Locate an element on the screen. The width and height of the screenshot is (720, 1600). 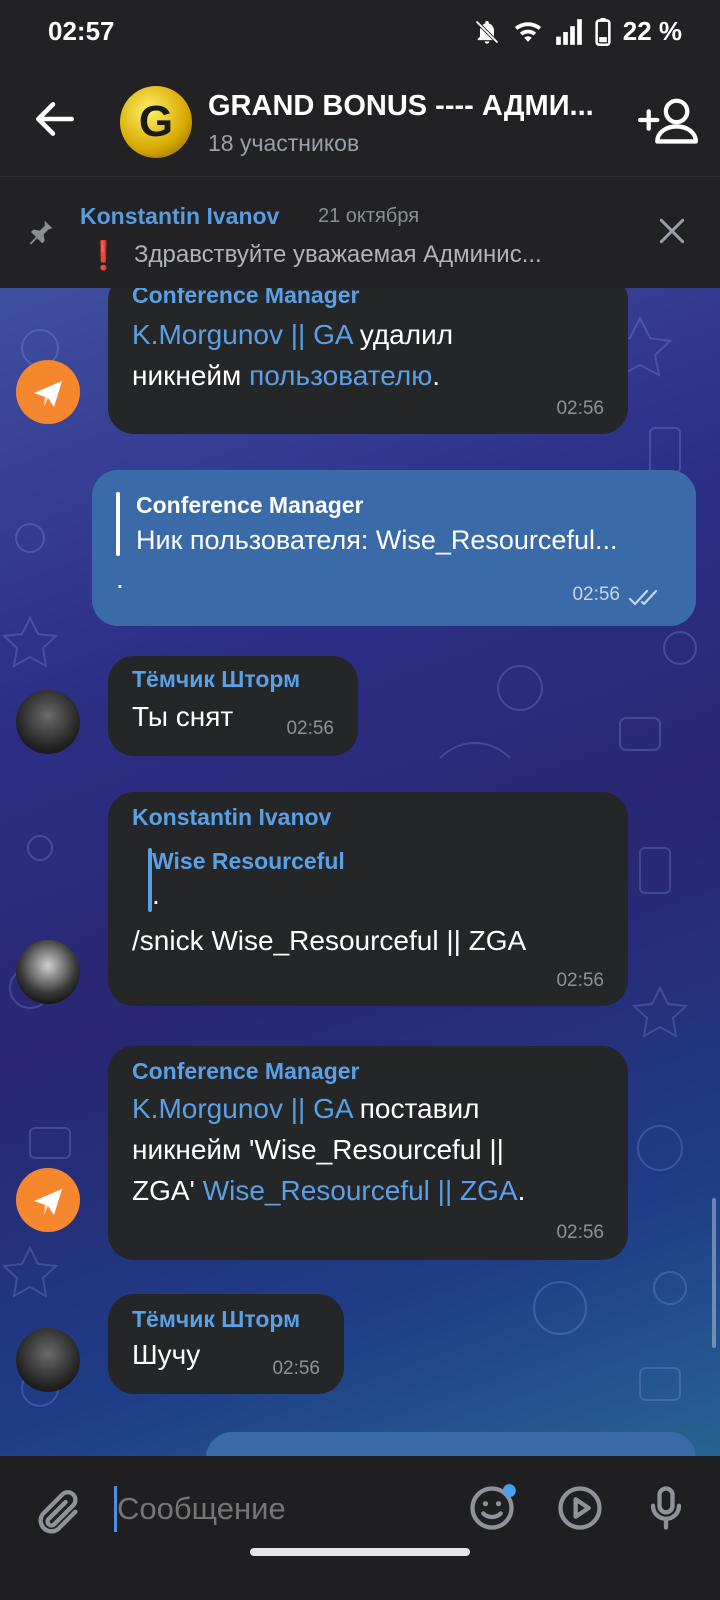
message-text: /snick Wise_Resourceful || ZGA is located at coordinates (329, 940).